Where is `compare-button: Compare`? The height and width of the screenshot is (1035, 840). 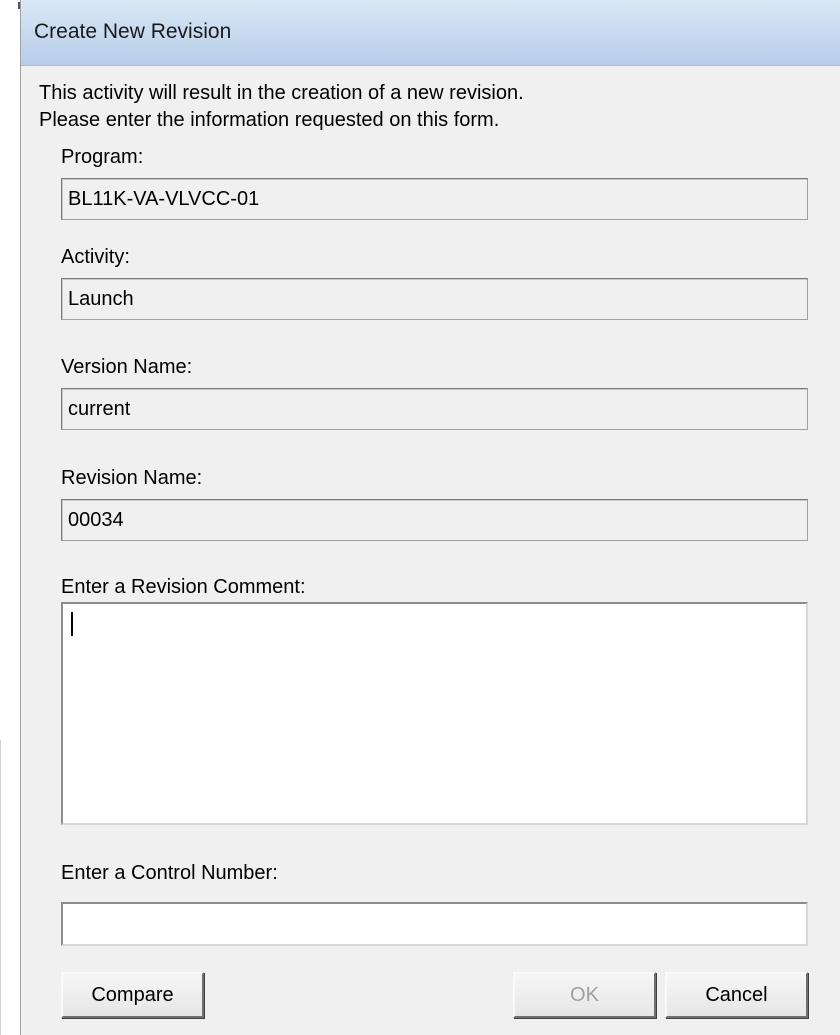 compare-button: Compare is located at coordinates (132, 995).